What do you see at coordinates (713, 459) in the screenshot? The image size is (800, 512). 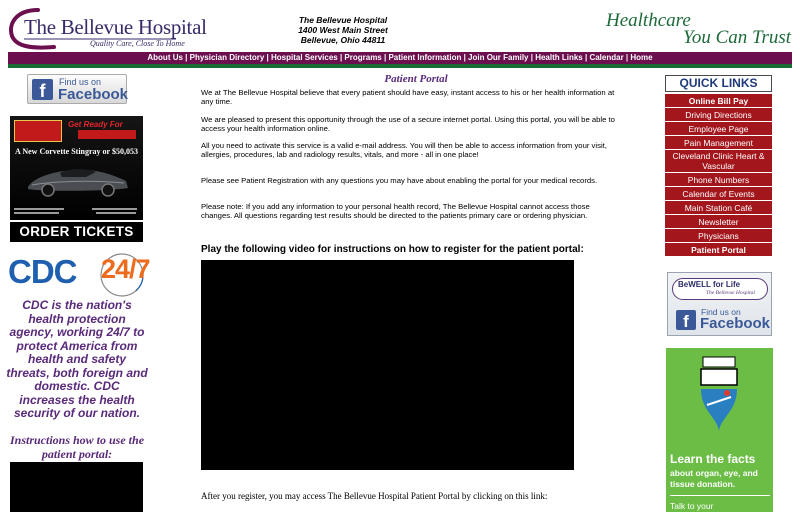 I see `donate-facts-title: Learn the facts` at bounding box center [713, 459].